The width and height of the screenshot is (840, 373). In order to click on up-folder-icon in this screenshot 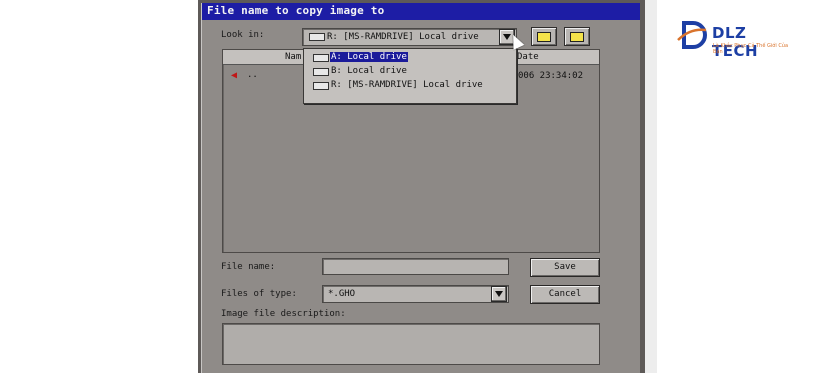, I will do `click(544, 37)`.